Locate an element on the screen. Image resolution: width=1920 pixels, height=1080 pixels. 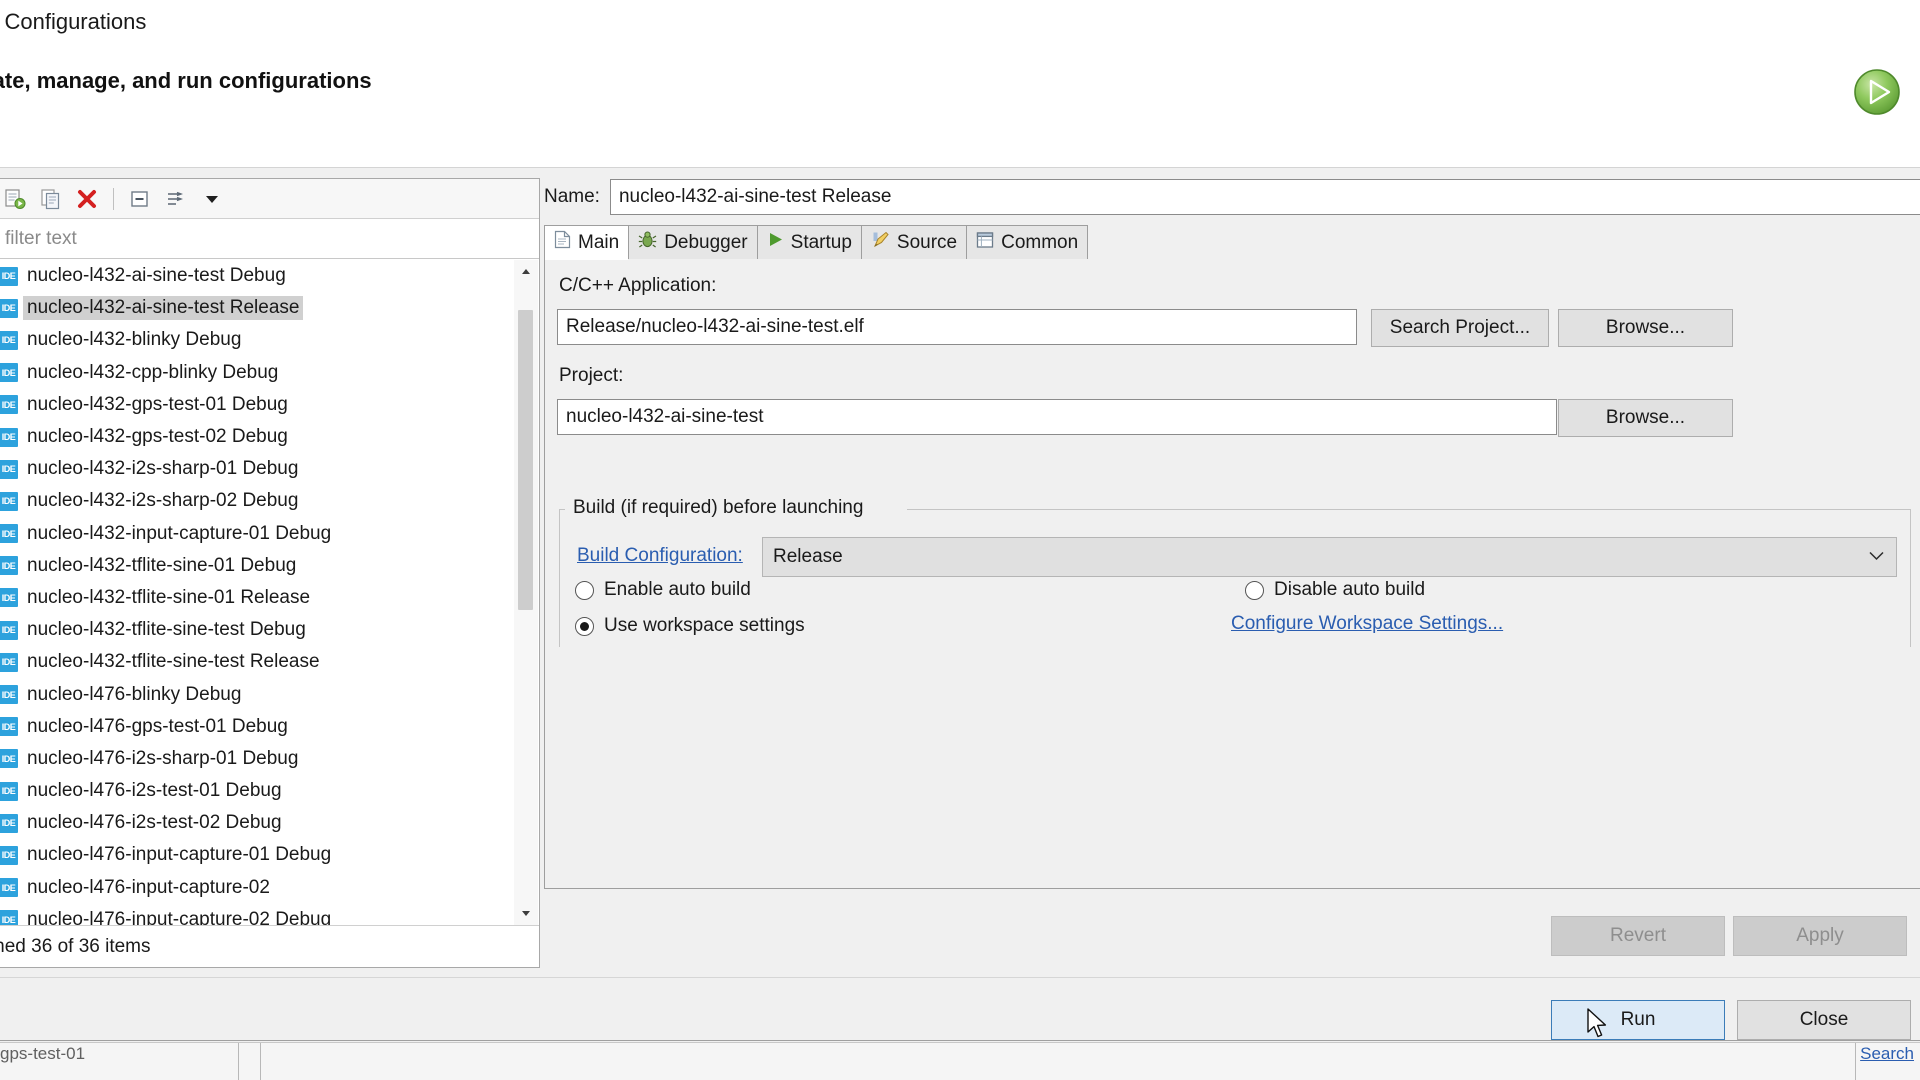
list-item: IDE nucleo-l432-ai-sine-test Debug is located at coordinates (269, 276).